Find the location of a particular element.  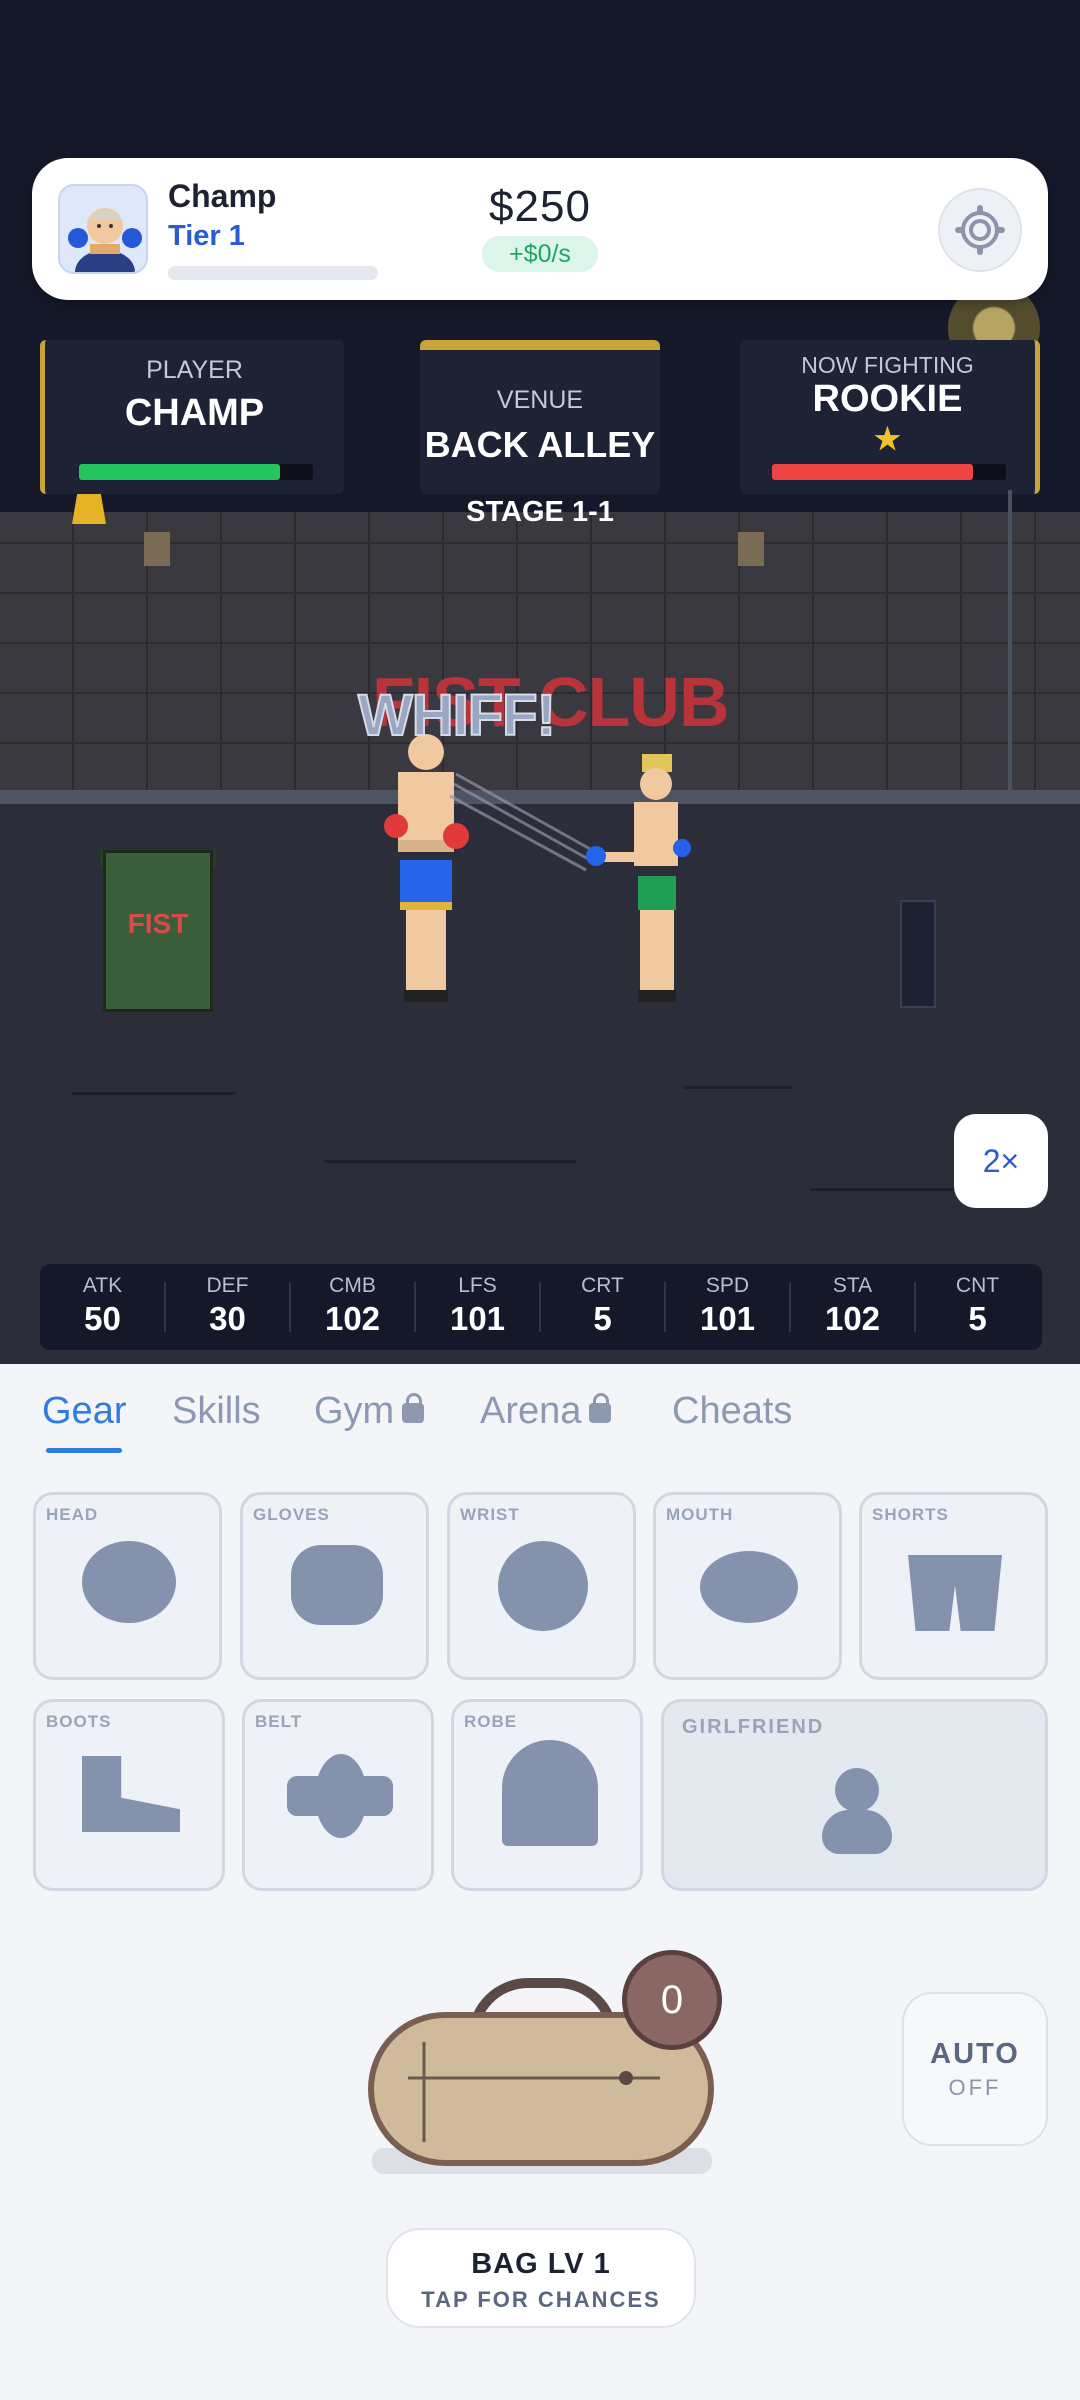

stat-label: ATK is located at coordinates (102, 1285).